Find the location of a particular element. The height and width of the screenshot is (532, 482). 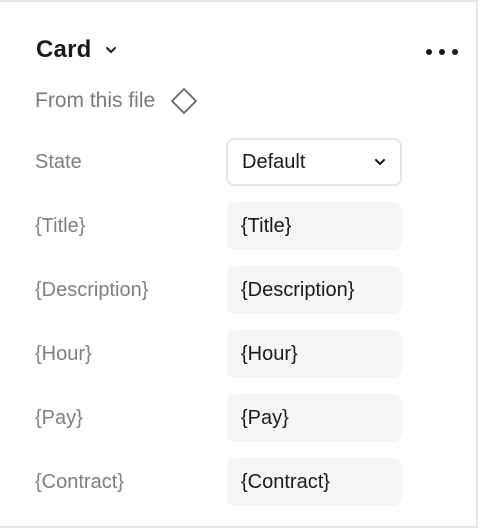

contract-text-field: {Contract} is located at coordinates (314, 482).